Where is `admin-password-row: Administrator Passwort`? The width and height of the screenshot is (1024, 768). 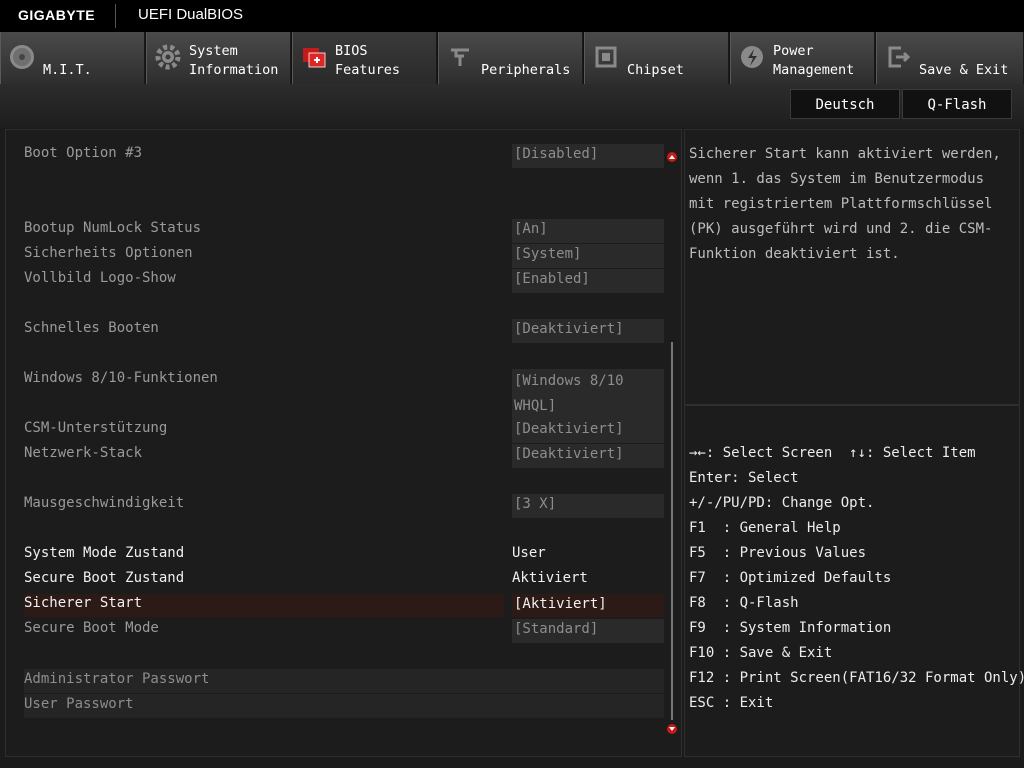 admin-password-row: Administrator Passwort is located at coordinates (344, 681).